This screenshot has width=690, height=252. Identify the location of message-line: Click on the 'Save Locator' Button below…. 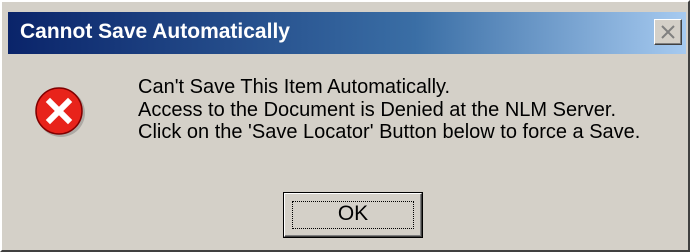
(389, 132).